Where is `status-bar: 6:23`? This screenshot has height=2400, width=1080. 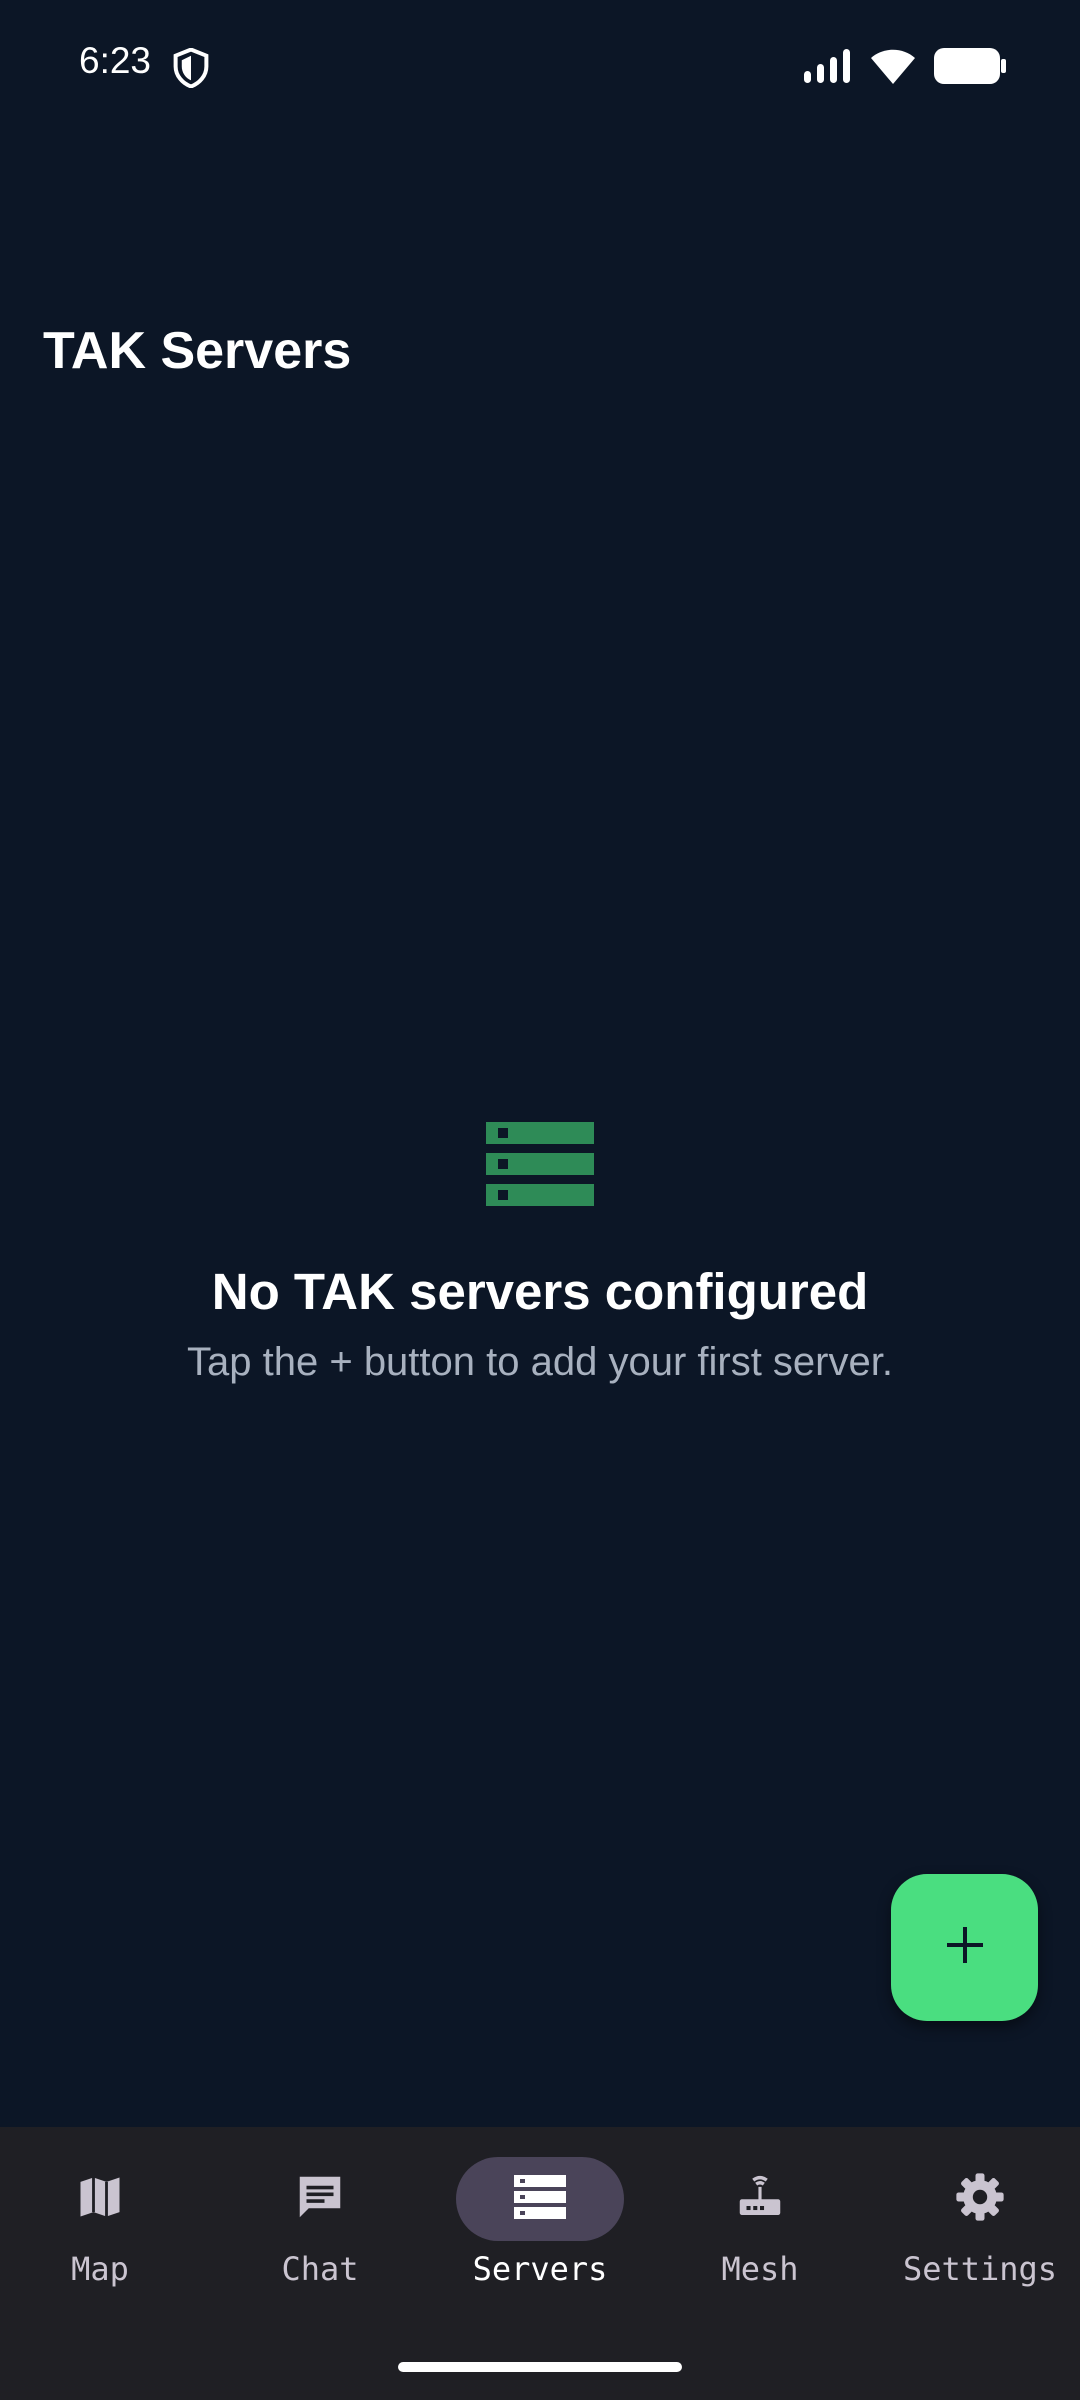 status-bar: 6:23 is located at coordinates (540, 68).